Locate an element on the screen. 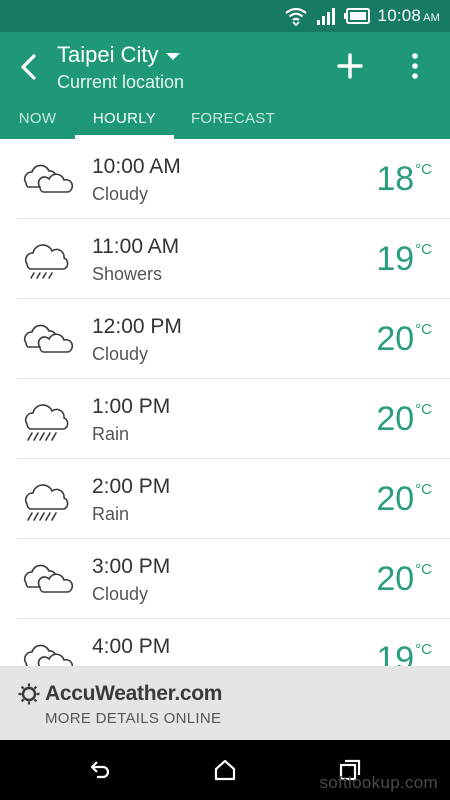 This screenshot has width=450, height=800. accuweather-sun-icon is located at coordinates (29, 694).